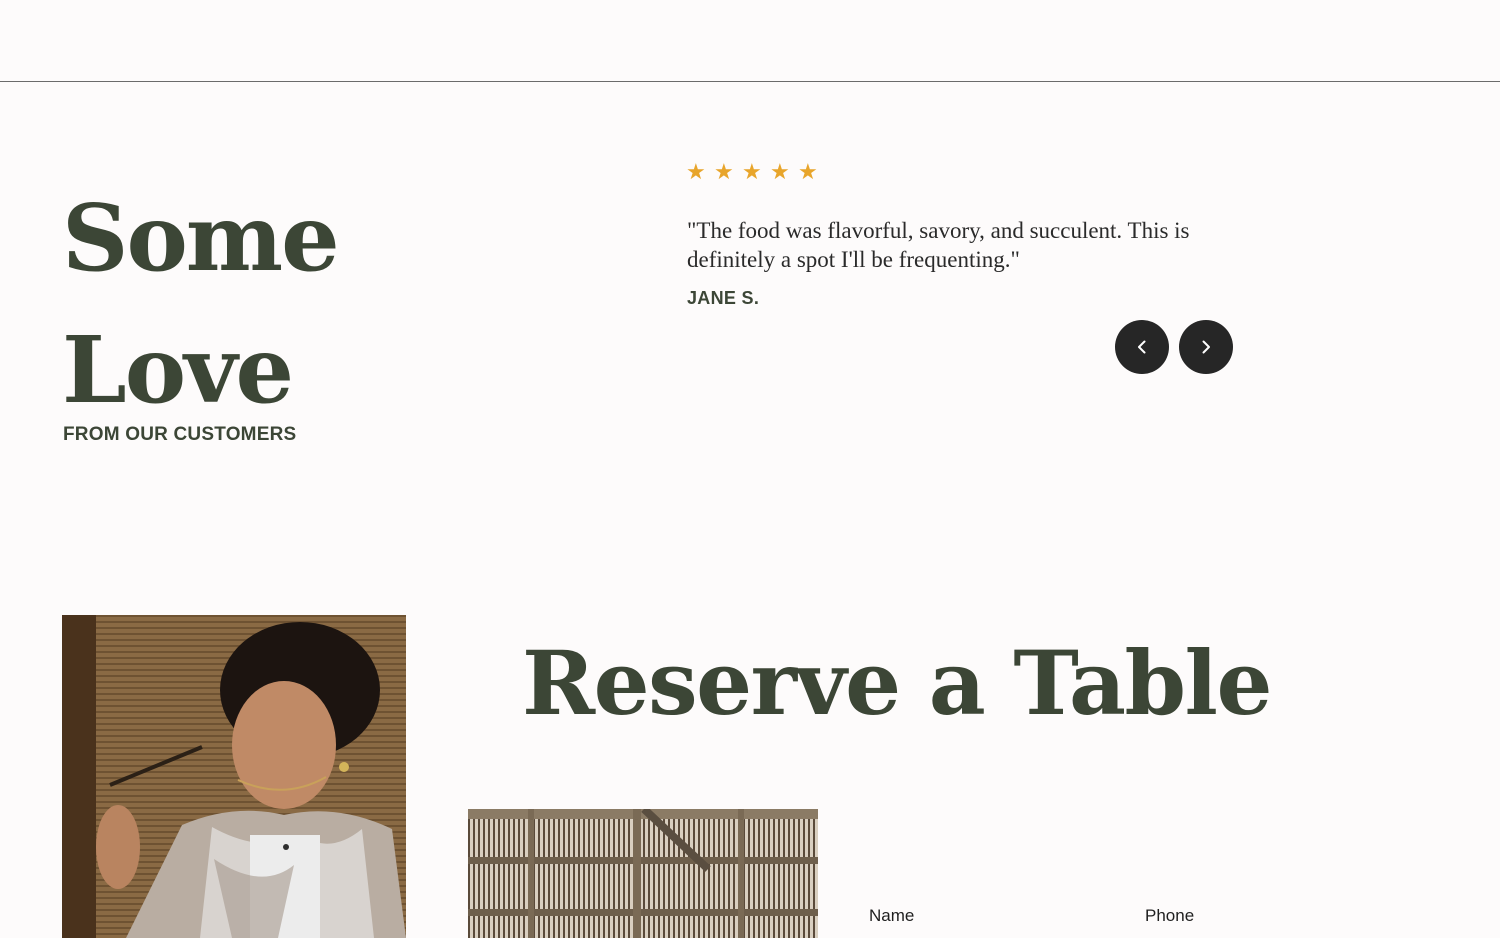 This screenshot has height=938, width=1500. What do you see at coordinates (643, 873) in the screenshot?
I see `restaurant-ceiling-photo` at bounding box center [643, 873].